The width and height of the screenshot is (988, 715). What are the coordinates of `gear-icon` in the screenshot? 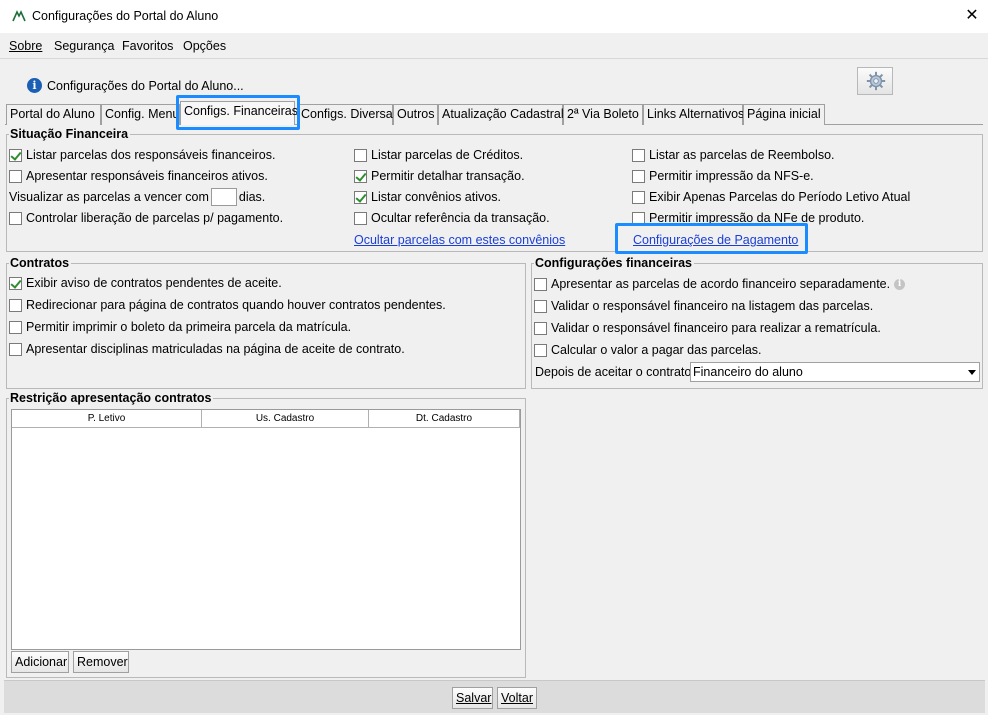 It's located at (876, 81).